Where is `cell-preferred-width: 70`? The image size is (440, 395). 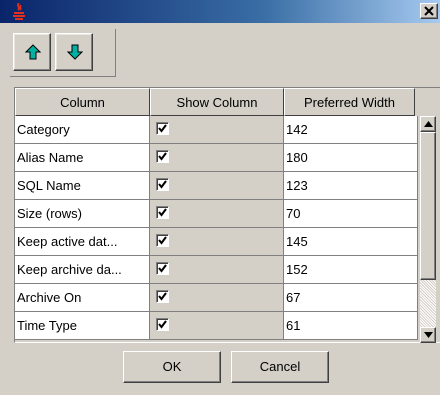
cell-preferred-width: 70 is located at coordinates (351, 214).